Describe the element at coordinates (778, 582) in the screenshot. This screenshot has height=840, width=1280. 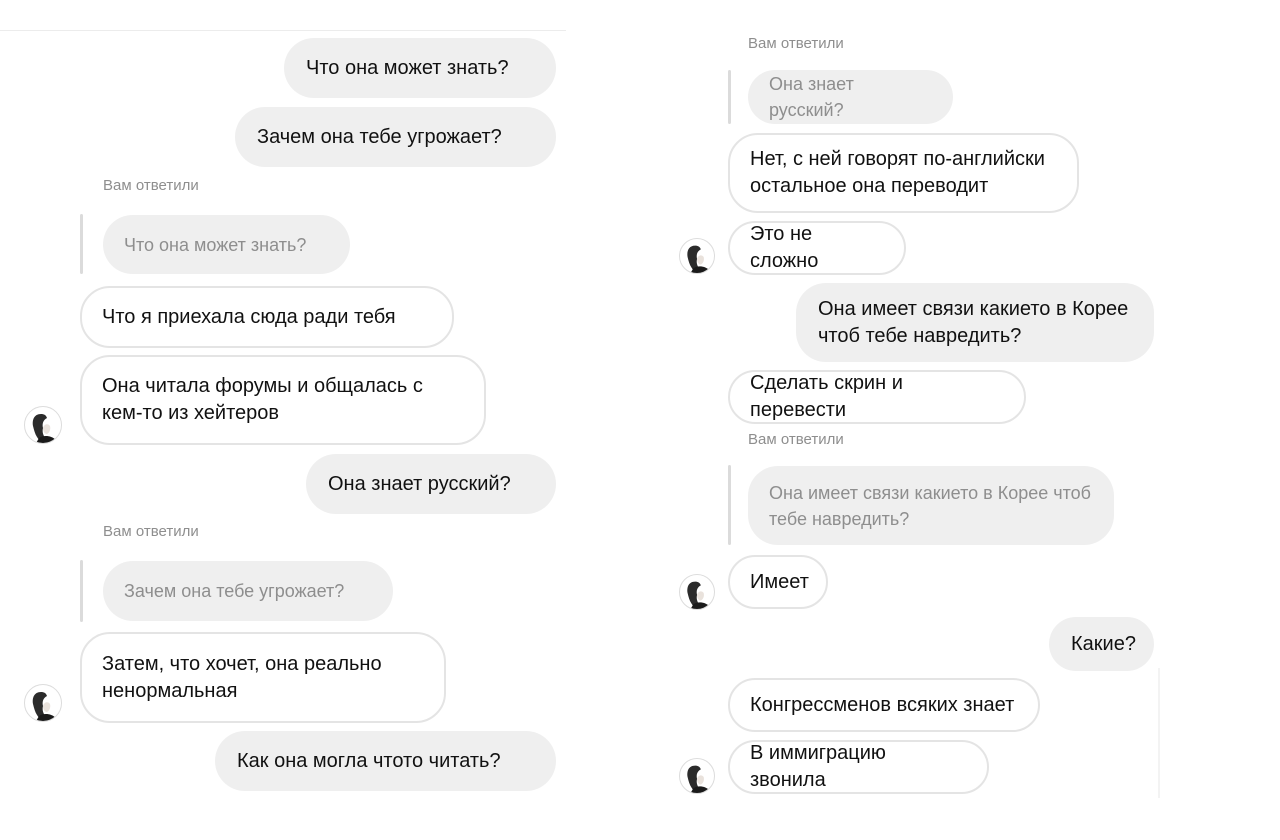
I see `received-message: Имеет` at that location.